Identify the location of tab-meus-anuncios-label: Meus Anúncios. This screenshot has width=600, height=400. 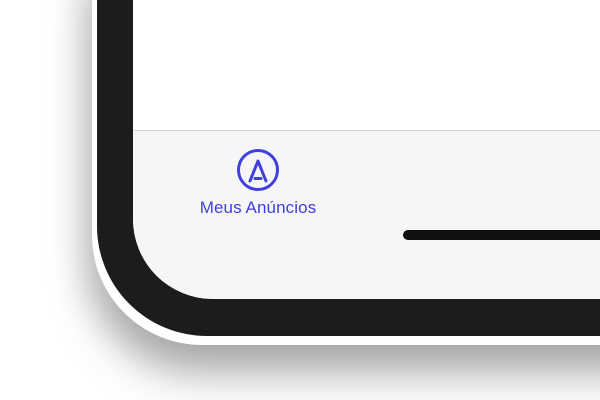
(258, 207).